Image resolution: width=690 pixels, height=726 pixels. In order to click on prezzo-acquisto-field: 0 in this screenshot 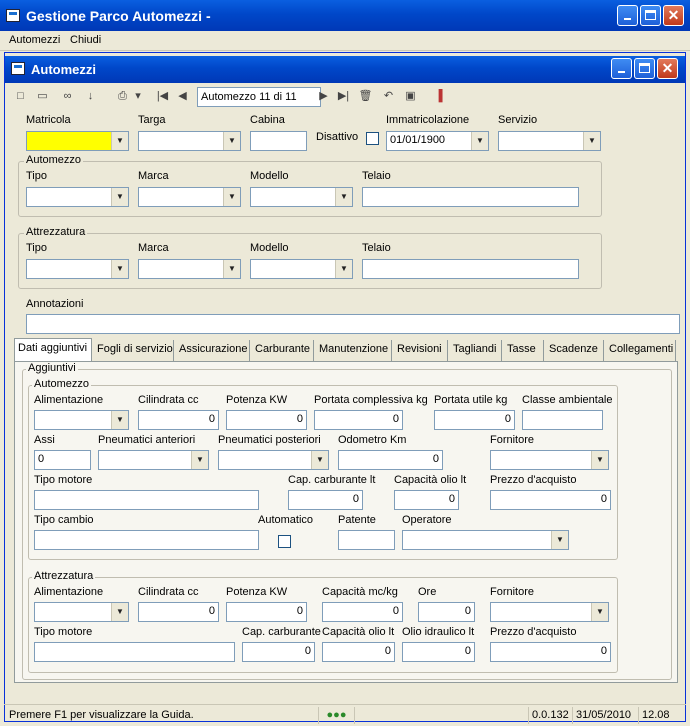, I will do `click(550, 500)`.